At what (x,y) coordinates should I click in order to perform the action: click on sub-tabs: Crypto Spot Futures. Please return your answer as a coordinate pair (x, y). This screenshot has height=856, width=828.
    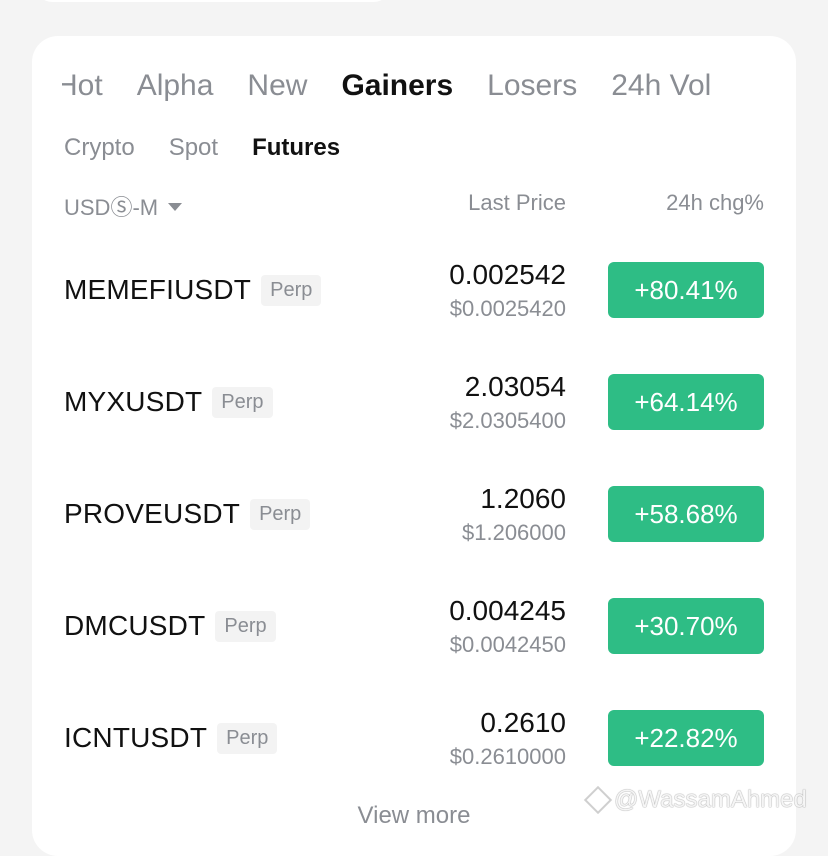
    Looking at the image, I should click on (202, 148).